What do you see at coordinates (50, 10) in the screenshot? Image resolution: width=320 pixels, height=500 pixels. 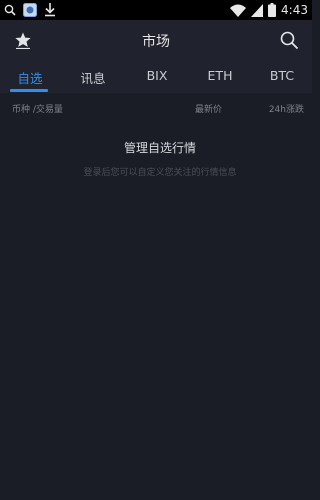 I see `download-icon` at bounding box center [50, 10].